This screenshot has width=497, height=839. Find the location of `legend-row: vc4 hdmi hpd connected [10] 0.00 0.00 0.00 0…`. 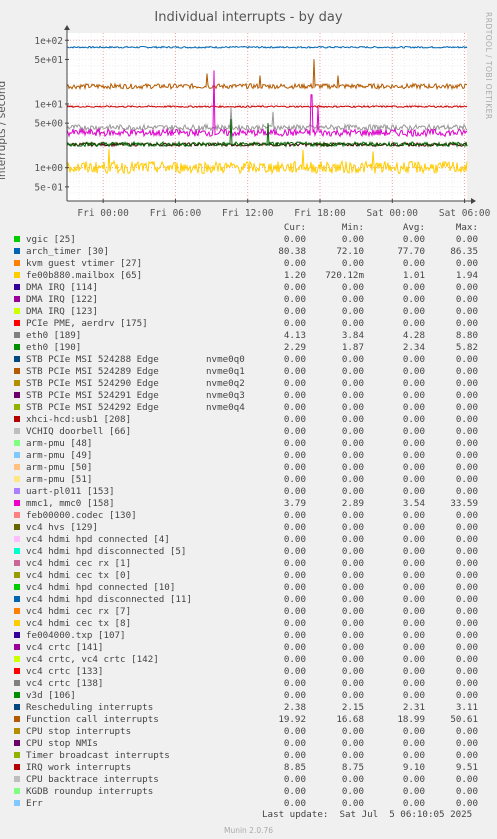

legend-row: vc4 hdmi hpd connected [10] 0.00 0.00 0.00 0… is located at coordinates (248, 588).